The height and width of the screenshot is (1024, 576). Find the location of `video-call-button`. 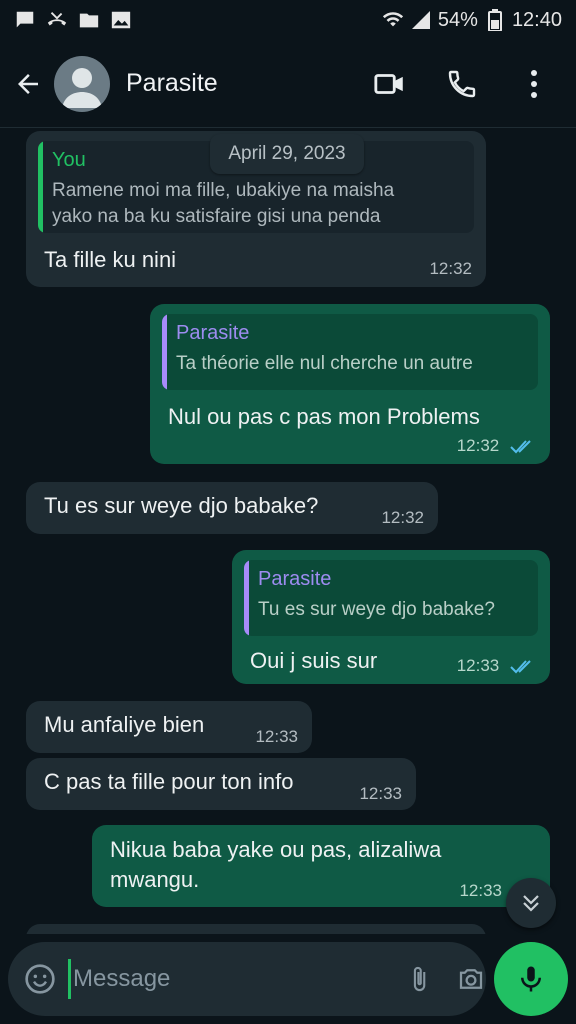

video-call-button is located at coordinates (390, 84).